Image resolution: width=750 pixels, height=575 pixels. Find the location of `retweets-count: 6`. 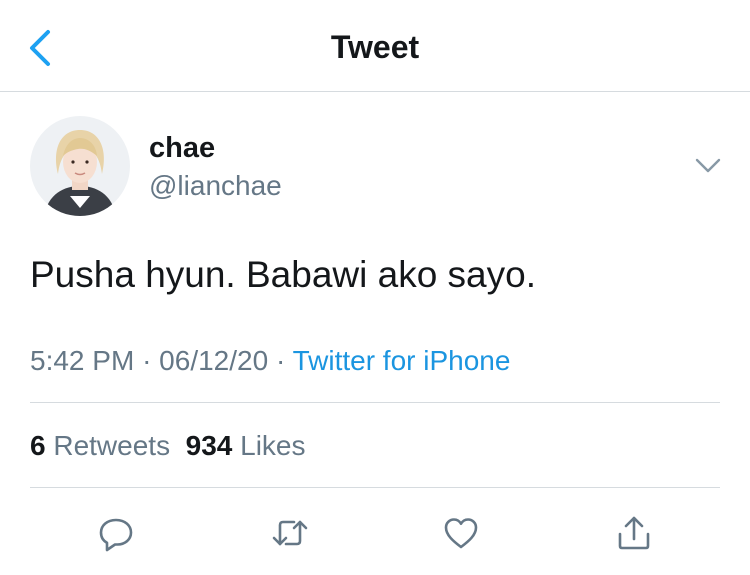

retweets-count: 6 is located at coordinates (38, 445).